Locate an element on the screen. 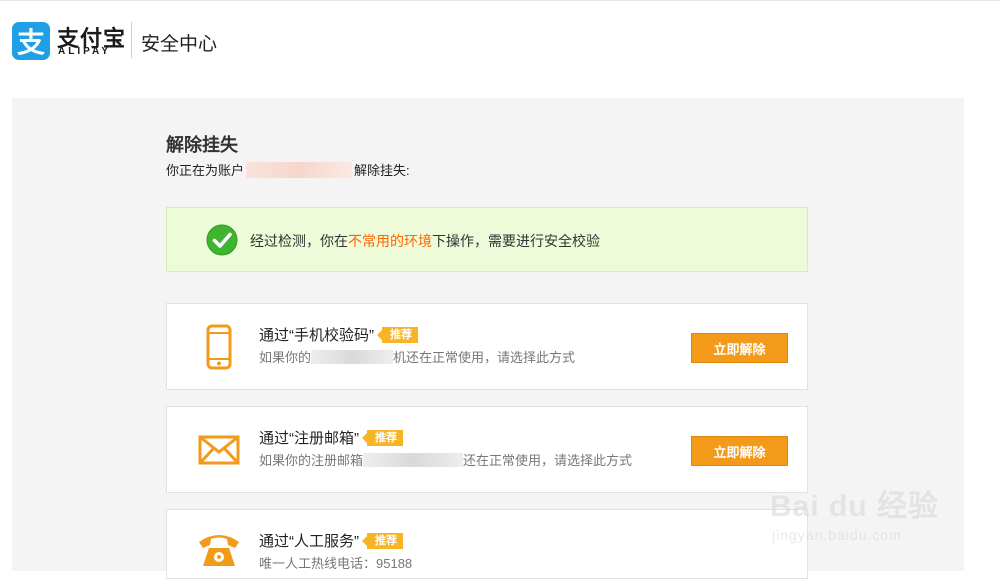 The height and width of the screenshot is (579, 1000). baidu-watermark: Bai du 经验 jingyan.baidu.com is located at coordinates (880, 515).